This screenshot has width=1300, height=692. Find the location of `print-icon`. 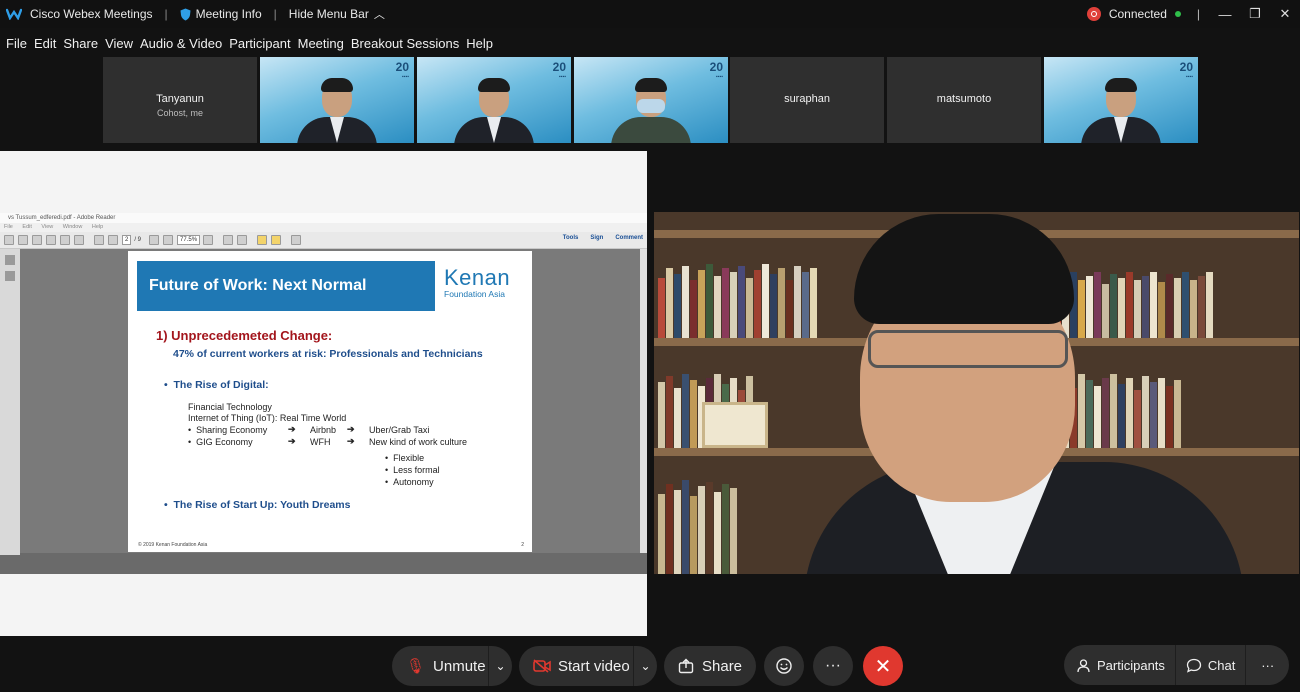

print-icon is located at coordinates (65, 240).